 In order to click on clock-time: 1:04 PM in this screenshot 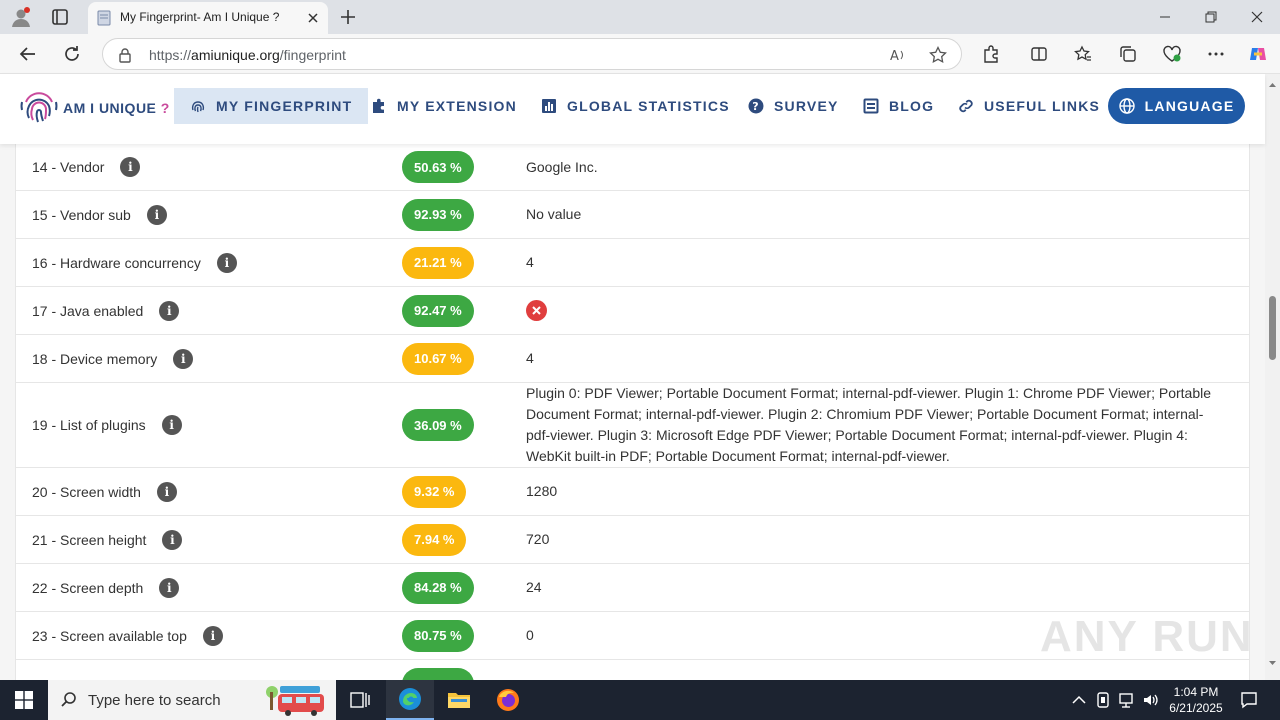, I will do `click(1196, 692)`.